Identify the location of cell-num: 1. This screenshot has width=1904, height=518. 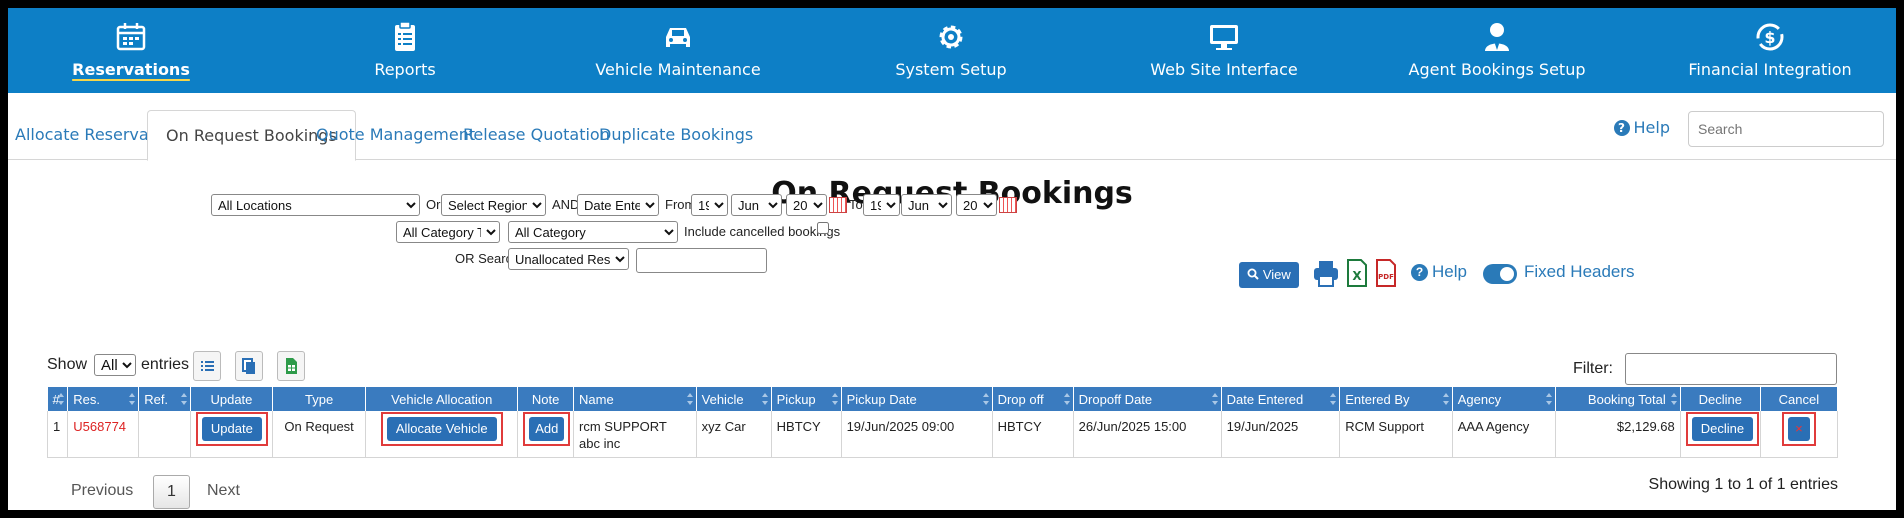
(57, 434).